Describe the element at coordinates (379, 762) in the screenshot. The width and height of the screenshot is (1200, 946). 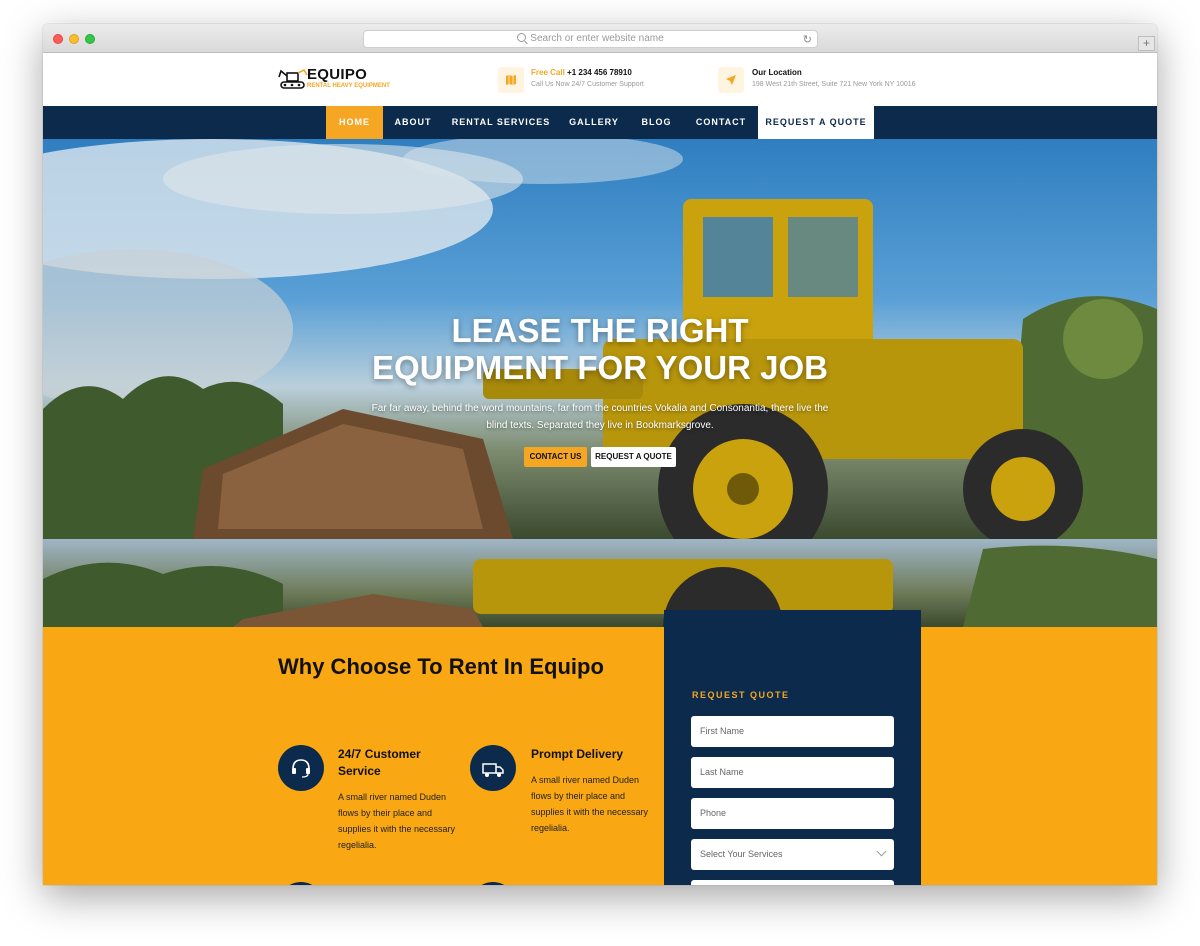
I see `feature-title-customer-service: 24/7 Customer Service` at that location.